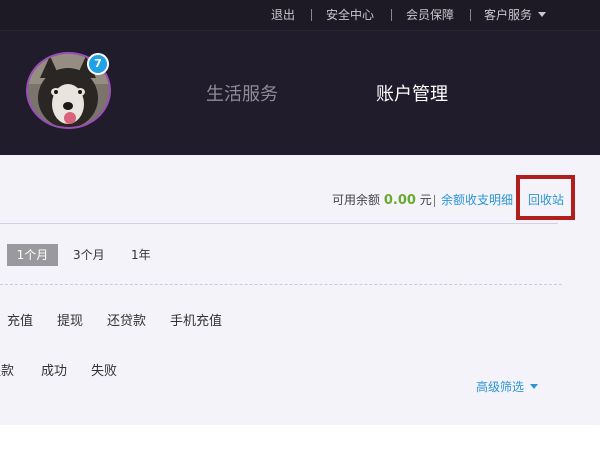  I want to click on filter-status-withdrawal: 提款, so click(7, 372).